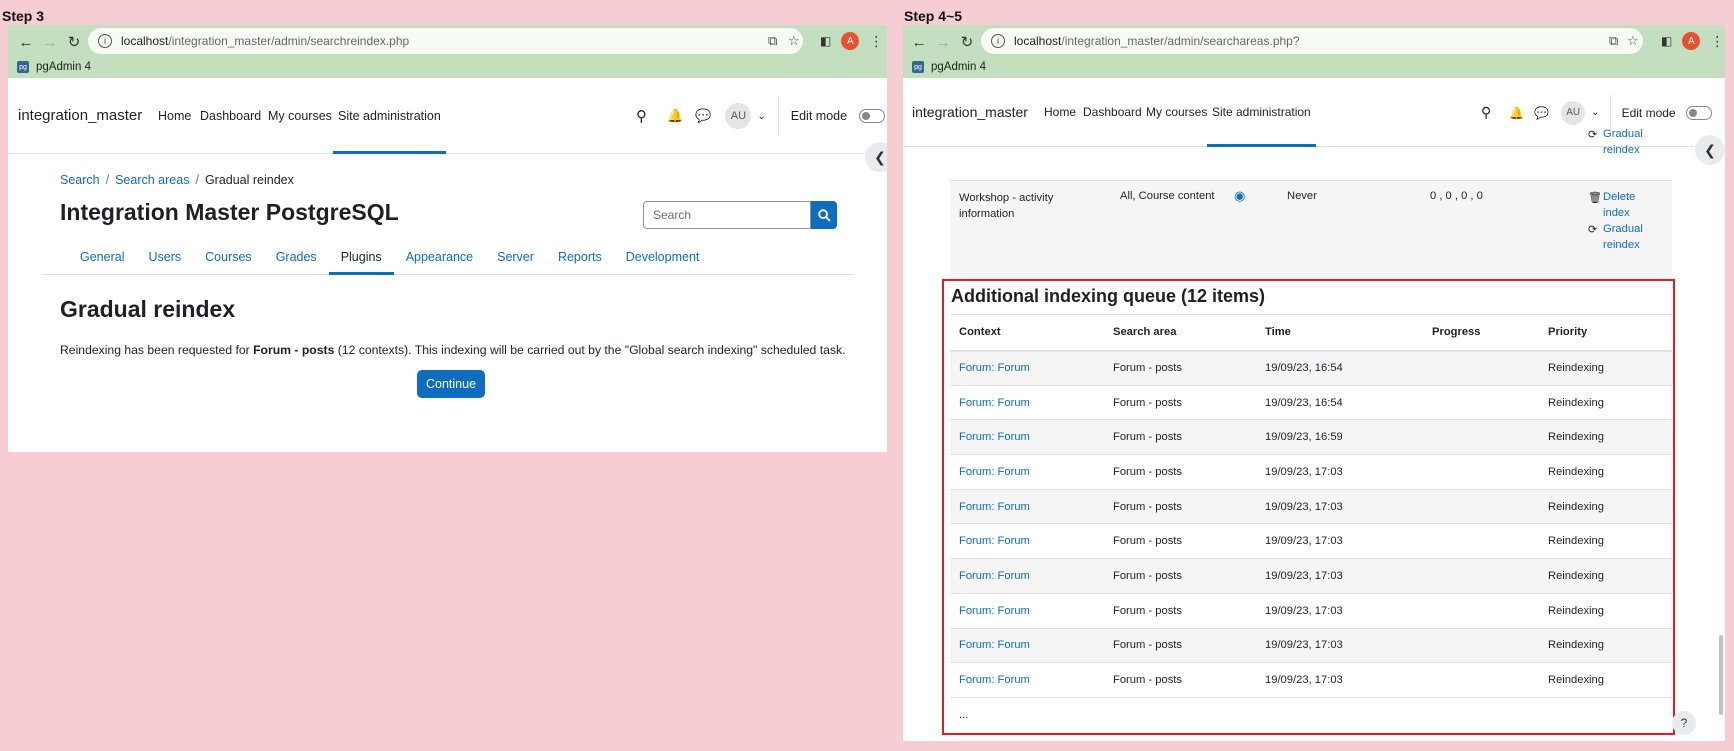  I want to click on tab-development: Development, so click(663, 257).